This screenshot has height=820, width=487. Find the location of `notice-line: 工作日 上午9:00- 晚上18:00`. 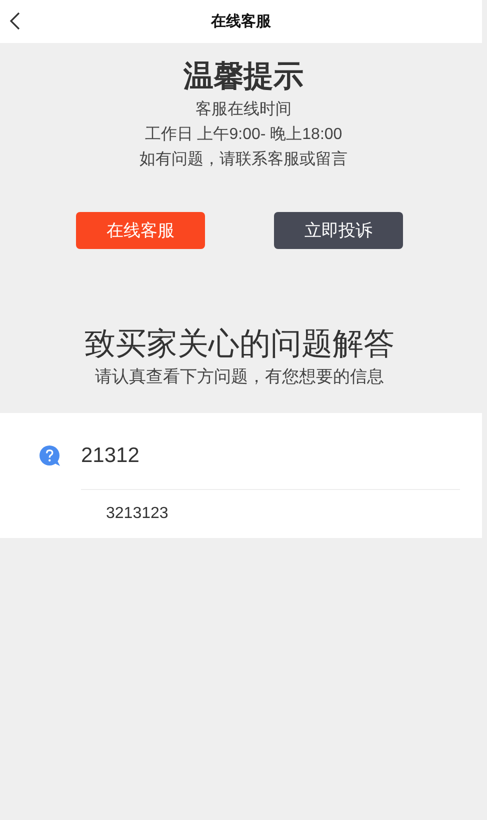

notice-line: 工作日 上午9:00- 晚上18:00 is located at coordinates (243, 134).